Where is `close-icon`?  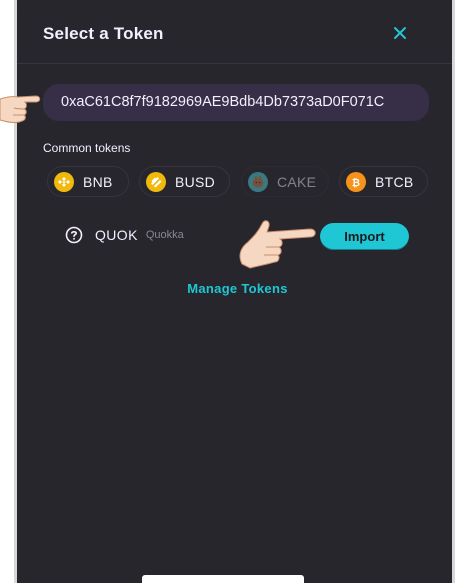
close-icon is located at coordinates (400, 33).